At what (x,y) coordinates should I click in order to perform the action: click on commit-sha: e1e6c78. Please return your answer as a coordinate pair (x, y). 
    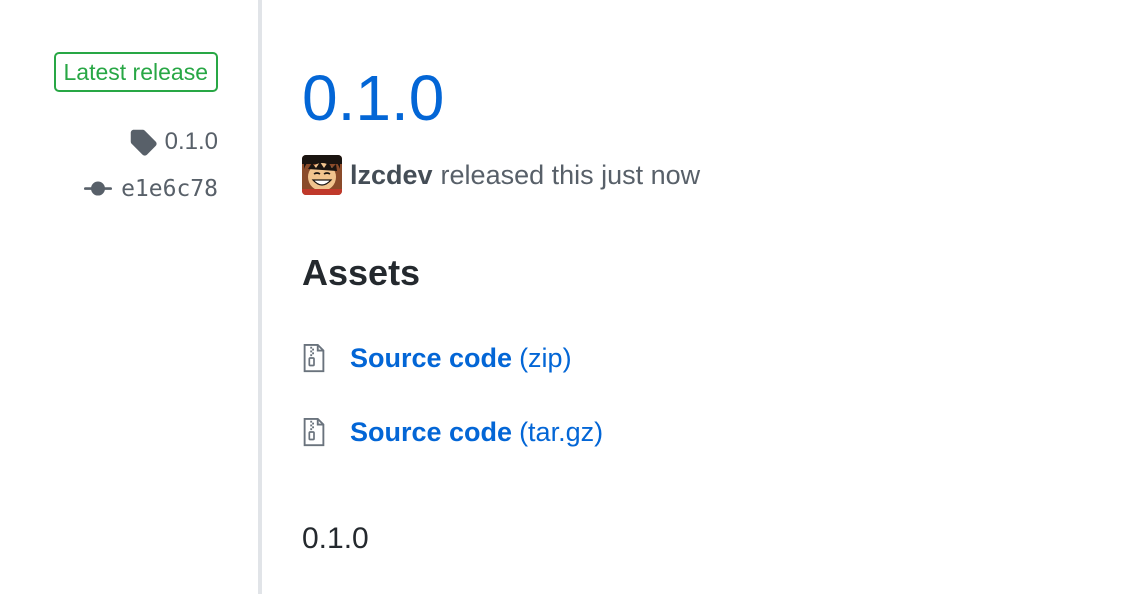
    Looking at the image, I should click on (169, 189).